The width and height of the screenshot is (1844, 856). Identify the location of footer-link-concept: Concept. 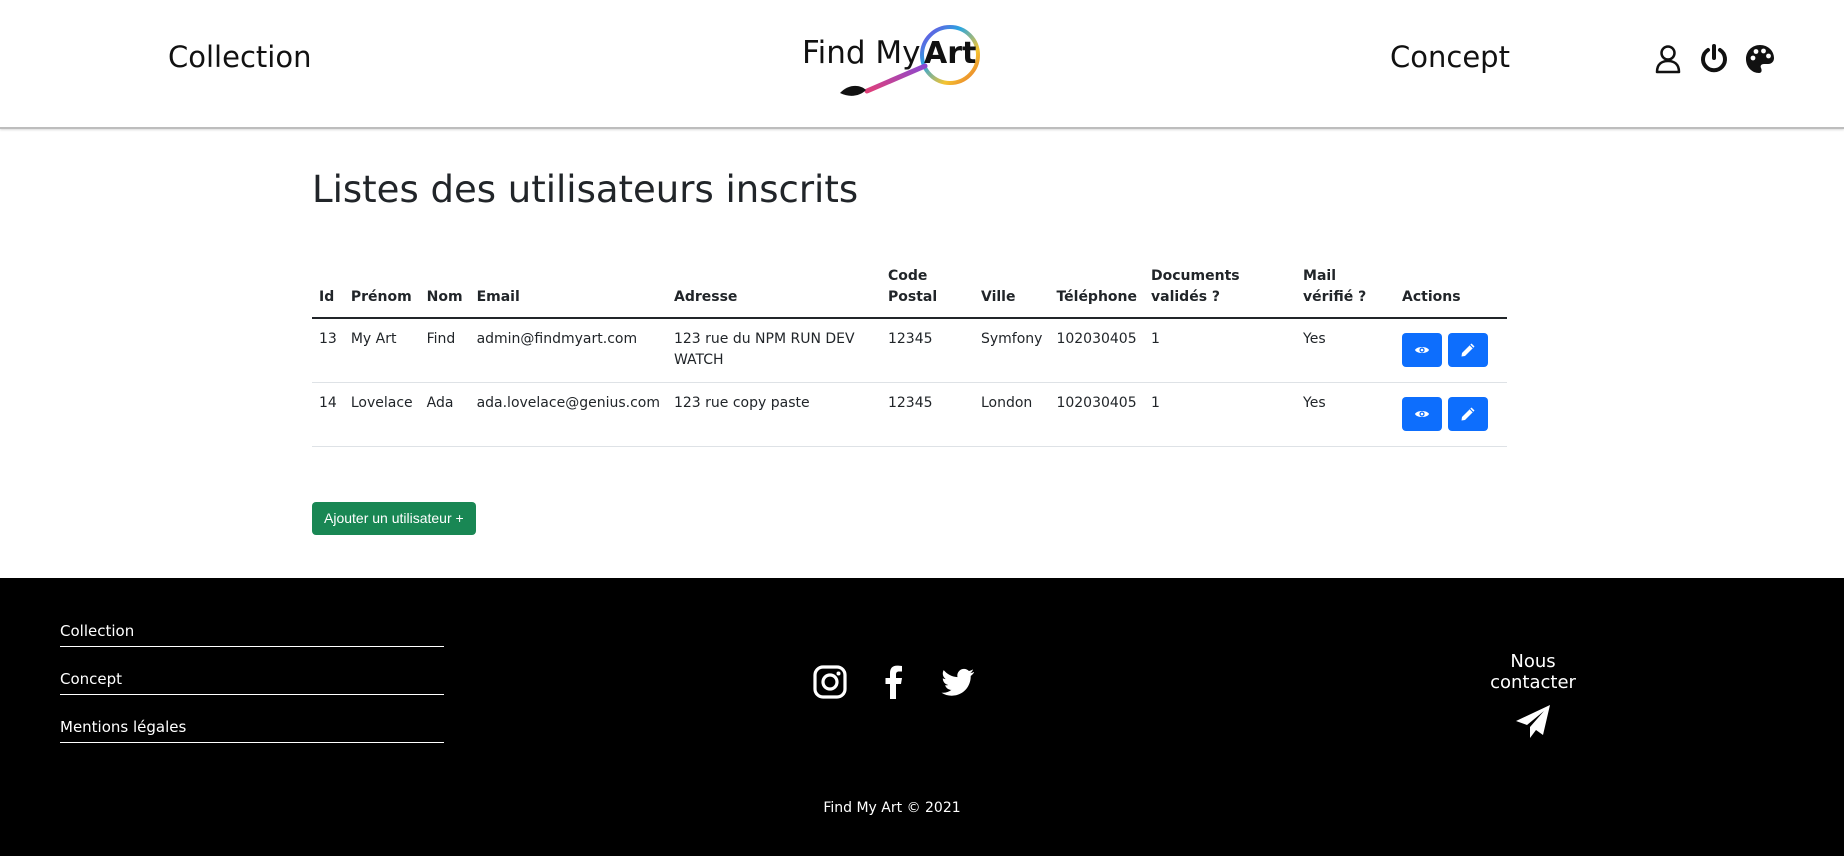
(252, 682).